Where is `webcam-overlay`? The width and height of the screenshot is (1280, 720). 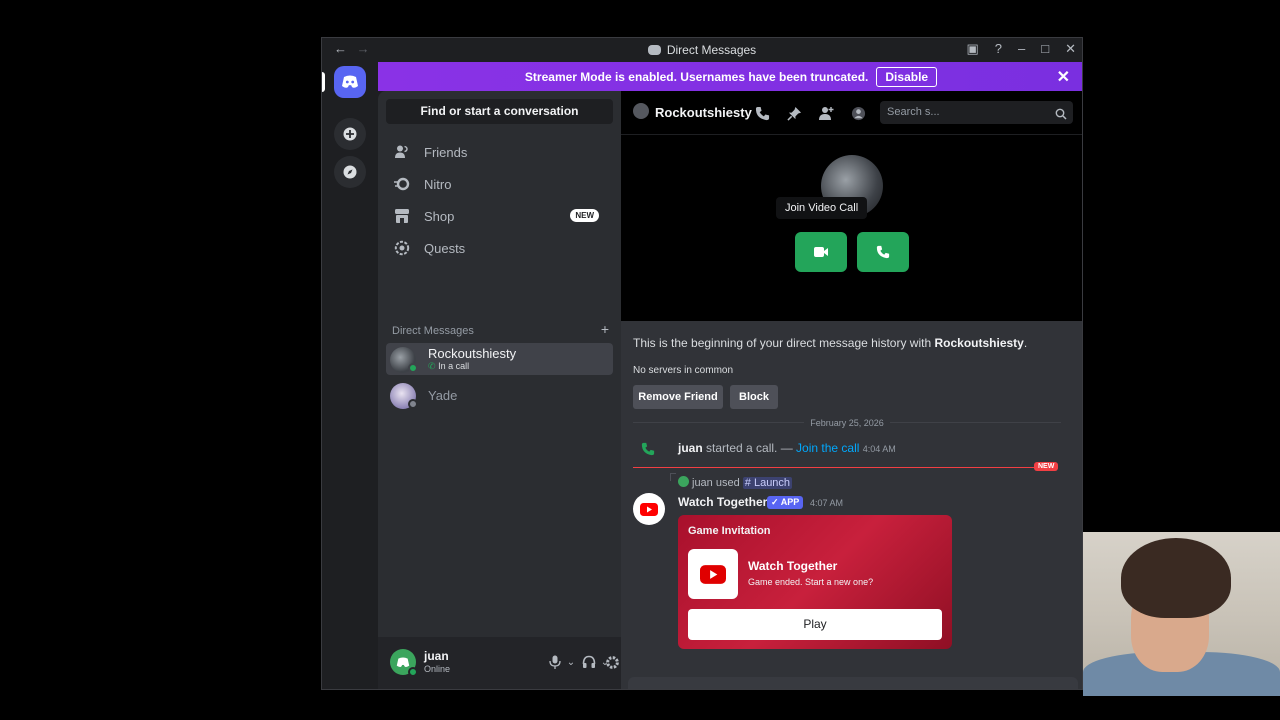 webcam-overlay is located at coordinates (1181, 614).